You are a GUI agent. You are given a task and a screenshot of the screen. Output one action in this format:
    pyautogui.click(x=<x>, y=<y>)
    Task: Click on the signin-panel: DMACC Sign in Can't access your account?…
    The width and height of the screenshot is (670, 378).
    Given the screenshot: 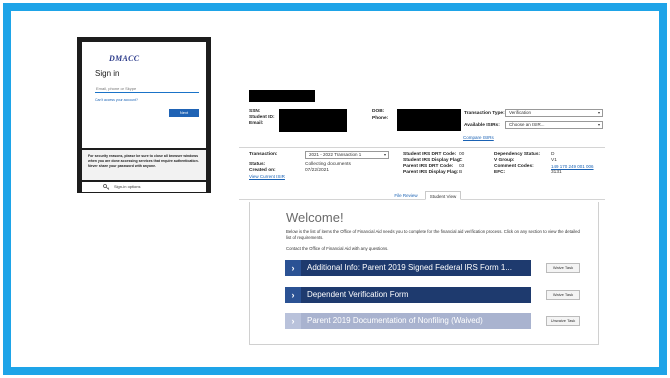 What is the action you would take?
    pyautogui.click(x=144, y=115)
    